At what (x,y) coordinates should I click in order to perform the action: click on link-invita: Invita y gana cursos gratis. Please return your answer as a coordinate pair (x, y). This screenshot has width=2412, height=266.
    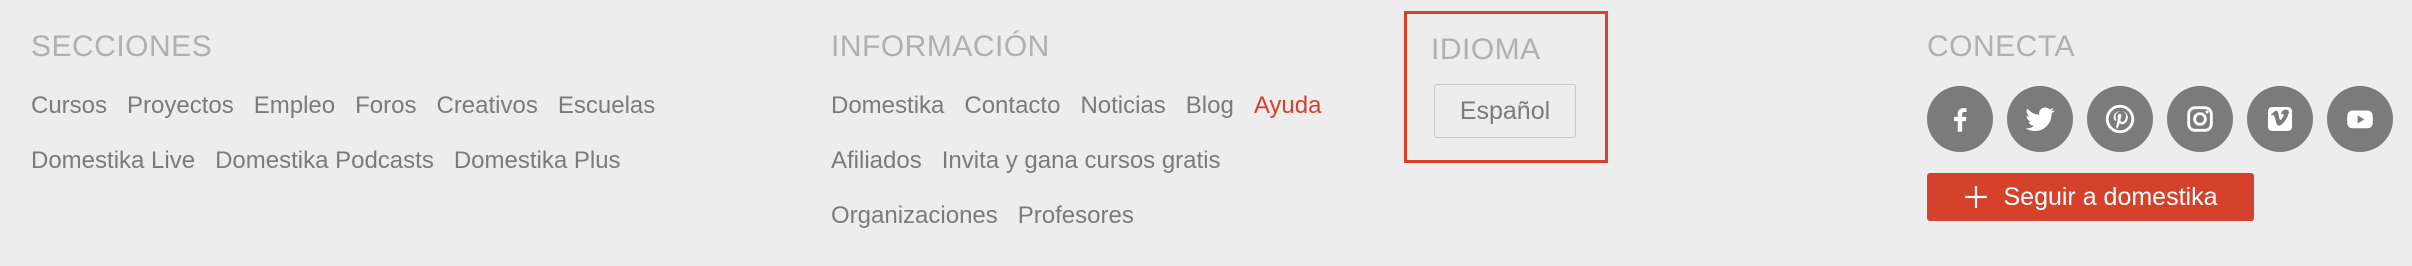
    Looking at the image, I should click on (1081, 160).